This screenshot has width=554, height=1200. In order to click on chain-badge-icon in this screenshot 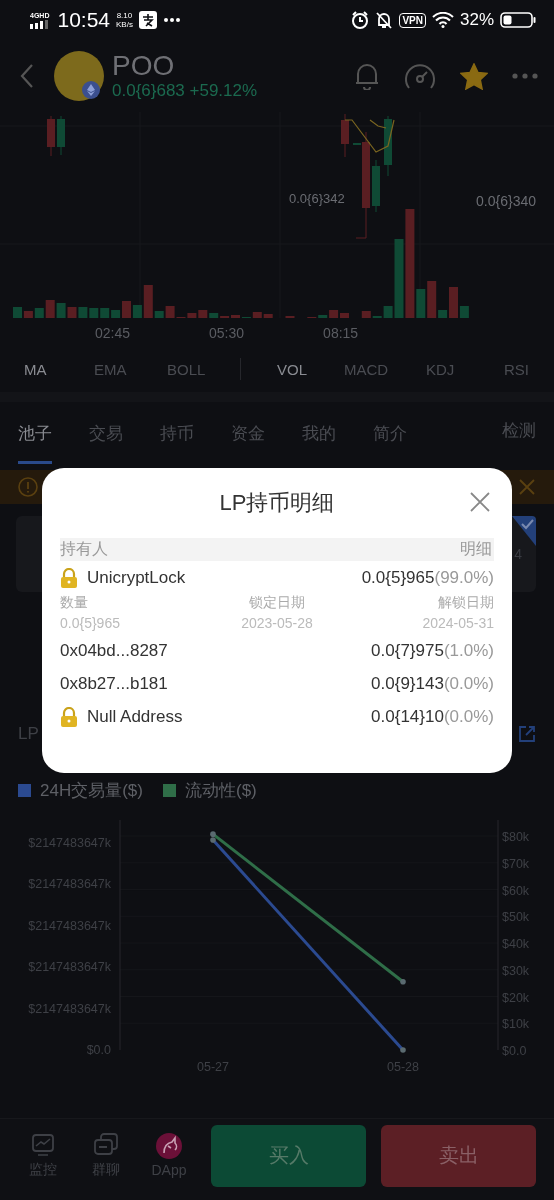, I will do `click(91, 90)`.